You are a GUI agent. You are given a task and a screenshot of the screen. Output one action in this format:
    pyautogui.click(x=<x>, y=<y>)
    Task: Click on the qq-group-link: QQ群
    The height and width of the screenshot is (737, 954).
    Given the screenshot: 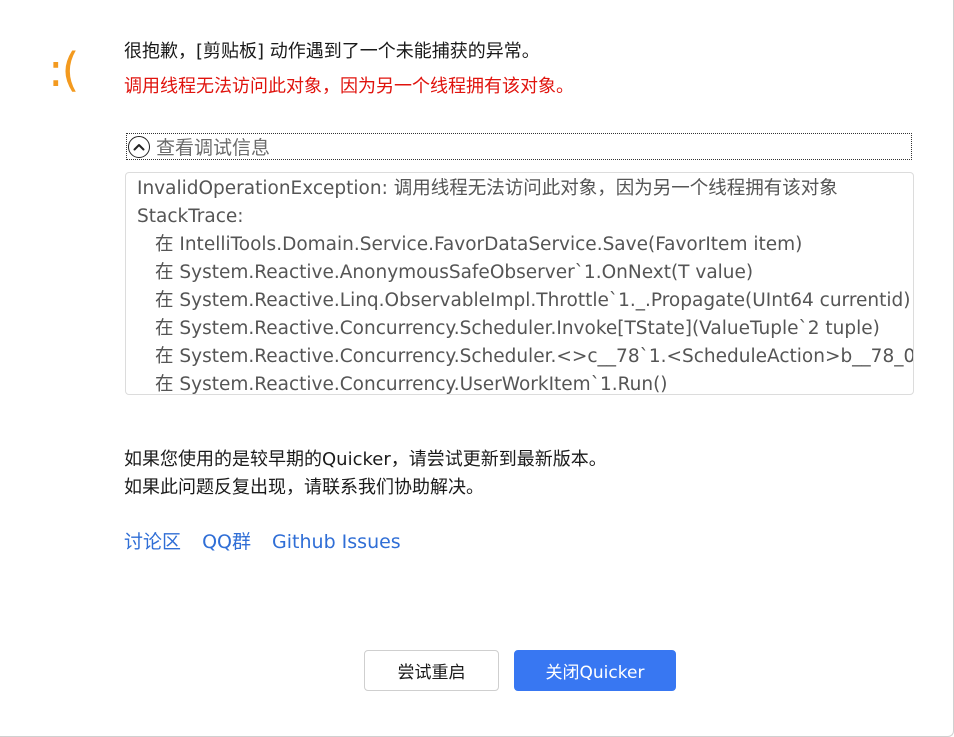 What is the action you would take?
    pyautogui.click(x=226, y=542)
    